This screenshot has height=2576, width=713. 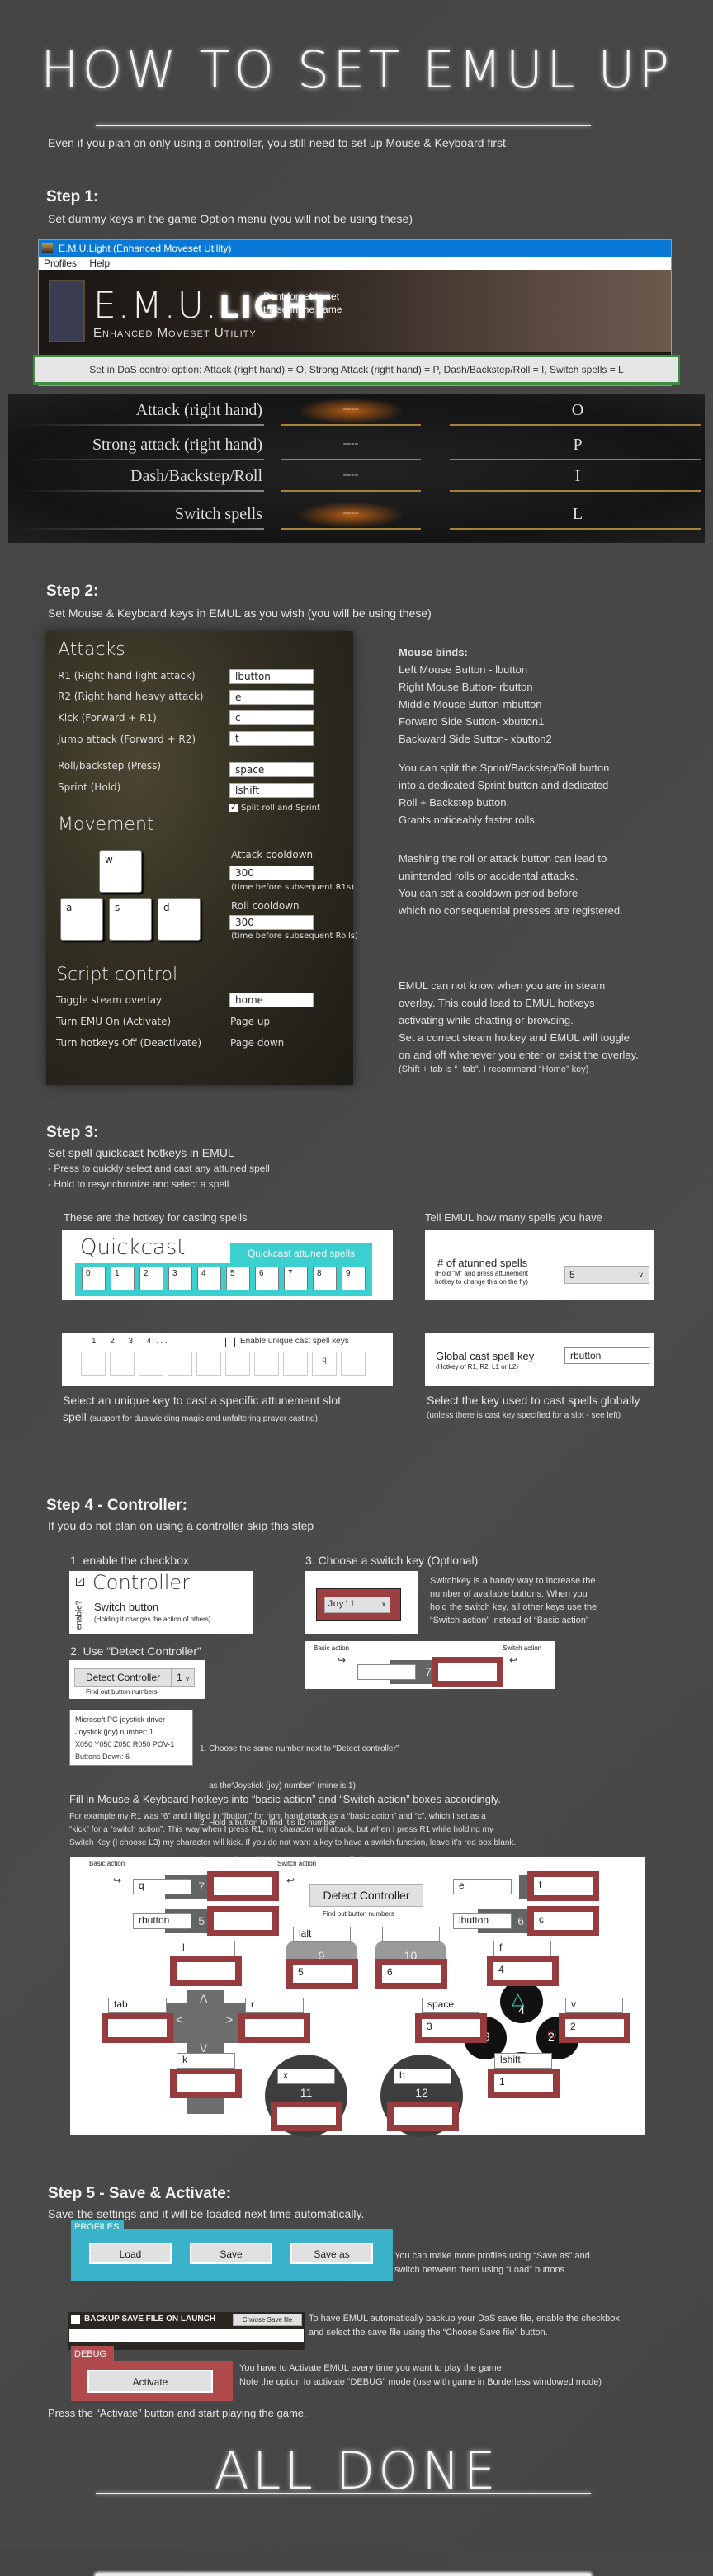 I want to click on quickcast-key: 4, so click(x=209, y=1278).